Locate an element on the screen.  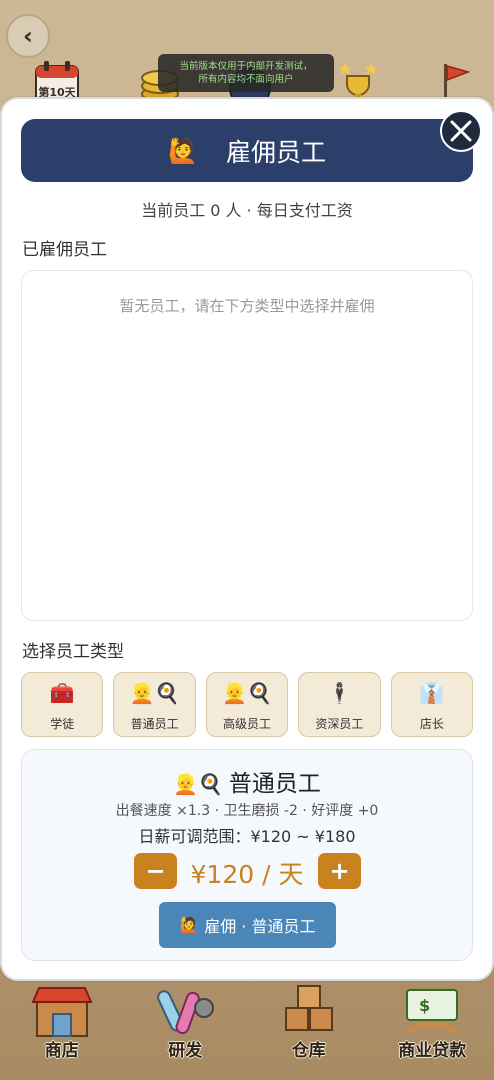
nav-item-research: 研发 is located at coordinates (186, 1029).